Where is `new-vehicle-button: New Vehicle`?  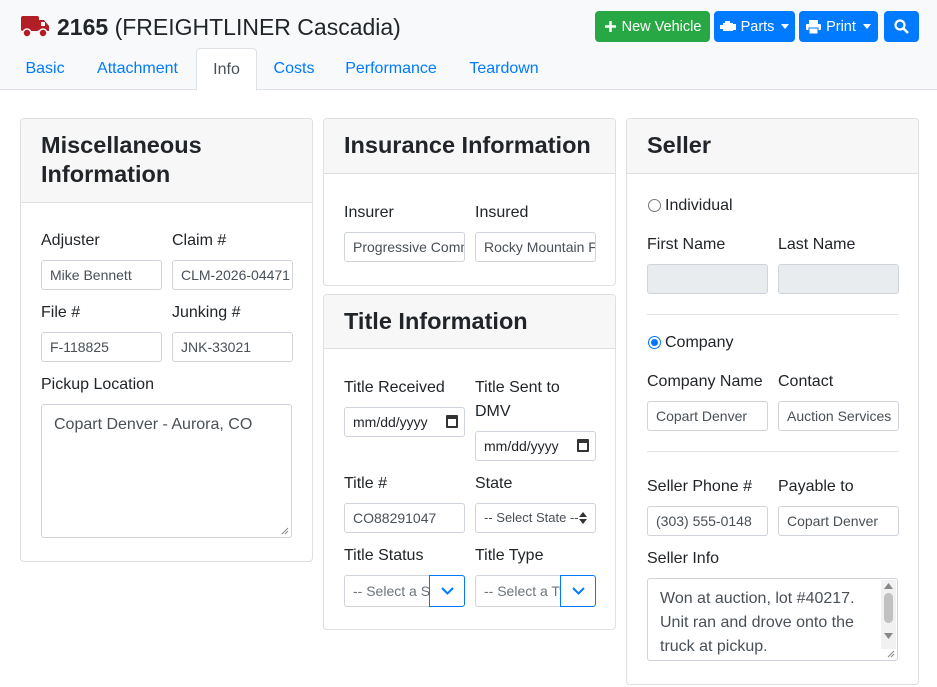
new-vehicle-button: New Vehicle is located at coordinates (652, 26).